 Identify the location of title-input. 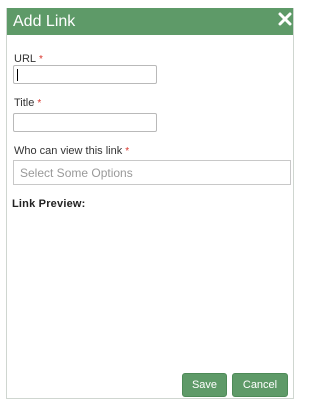
(85, 122).